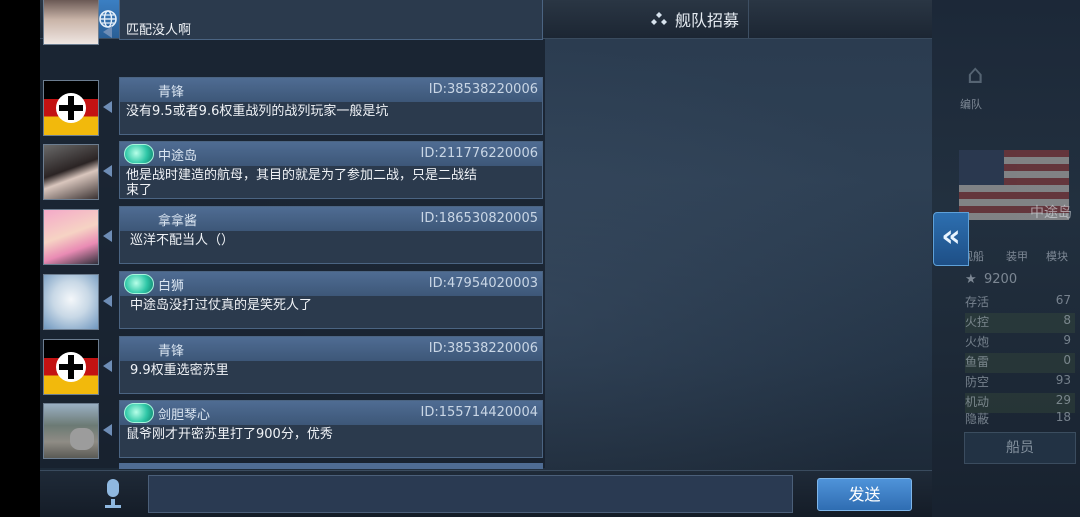  What do you see at coordinates (975, 75) in the screenshot?
I see `formation-icon: ⌂` at bounding box center [975, 75].